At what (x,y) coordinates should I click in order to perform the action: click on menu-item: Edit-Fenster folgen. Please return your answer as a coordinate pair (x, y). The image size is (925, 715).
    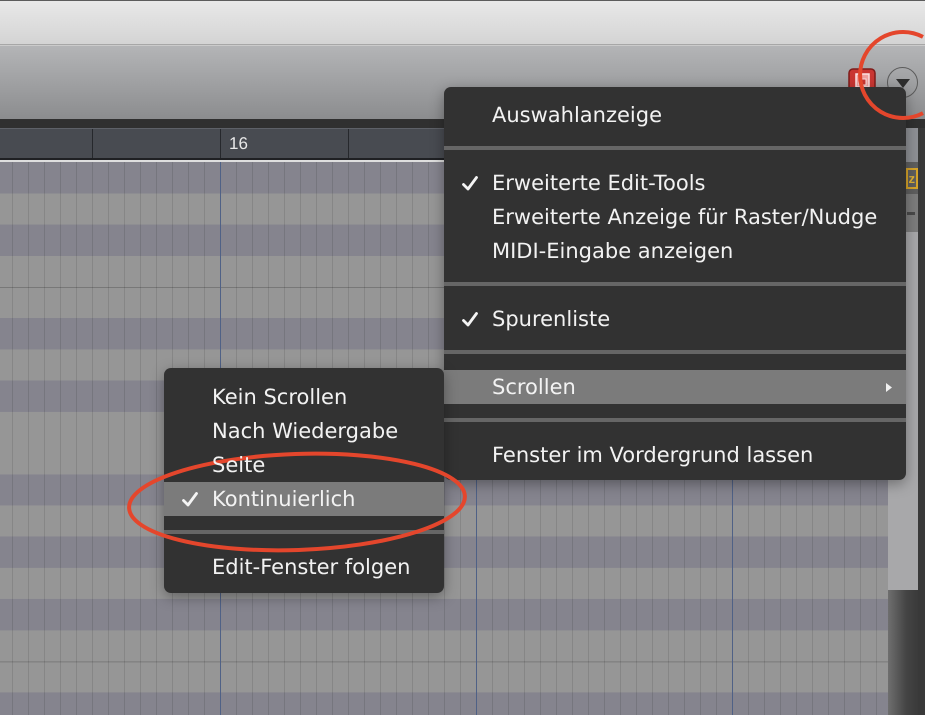
    Looking at the image, I should click on (304, 567).